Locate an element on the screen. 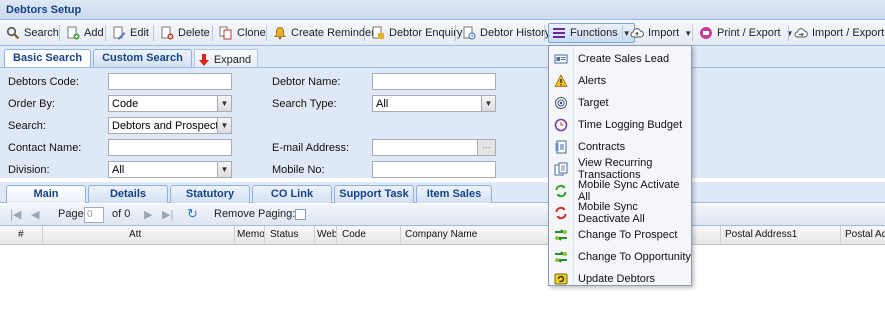  menu-item-label: Alerts is located at coordinates (592, 81).